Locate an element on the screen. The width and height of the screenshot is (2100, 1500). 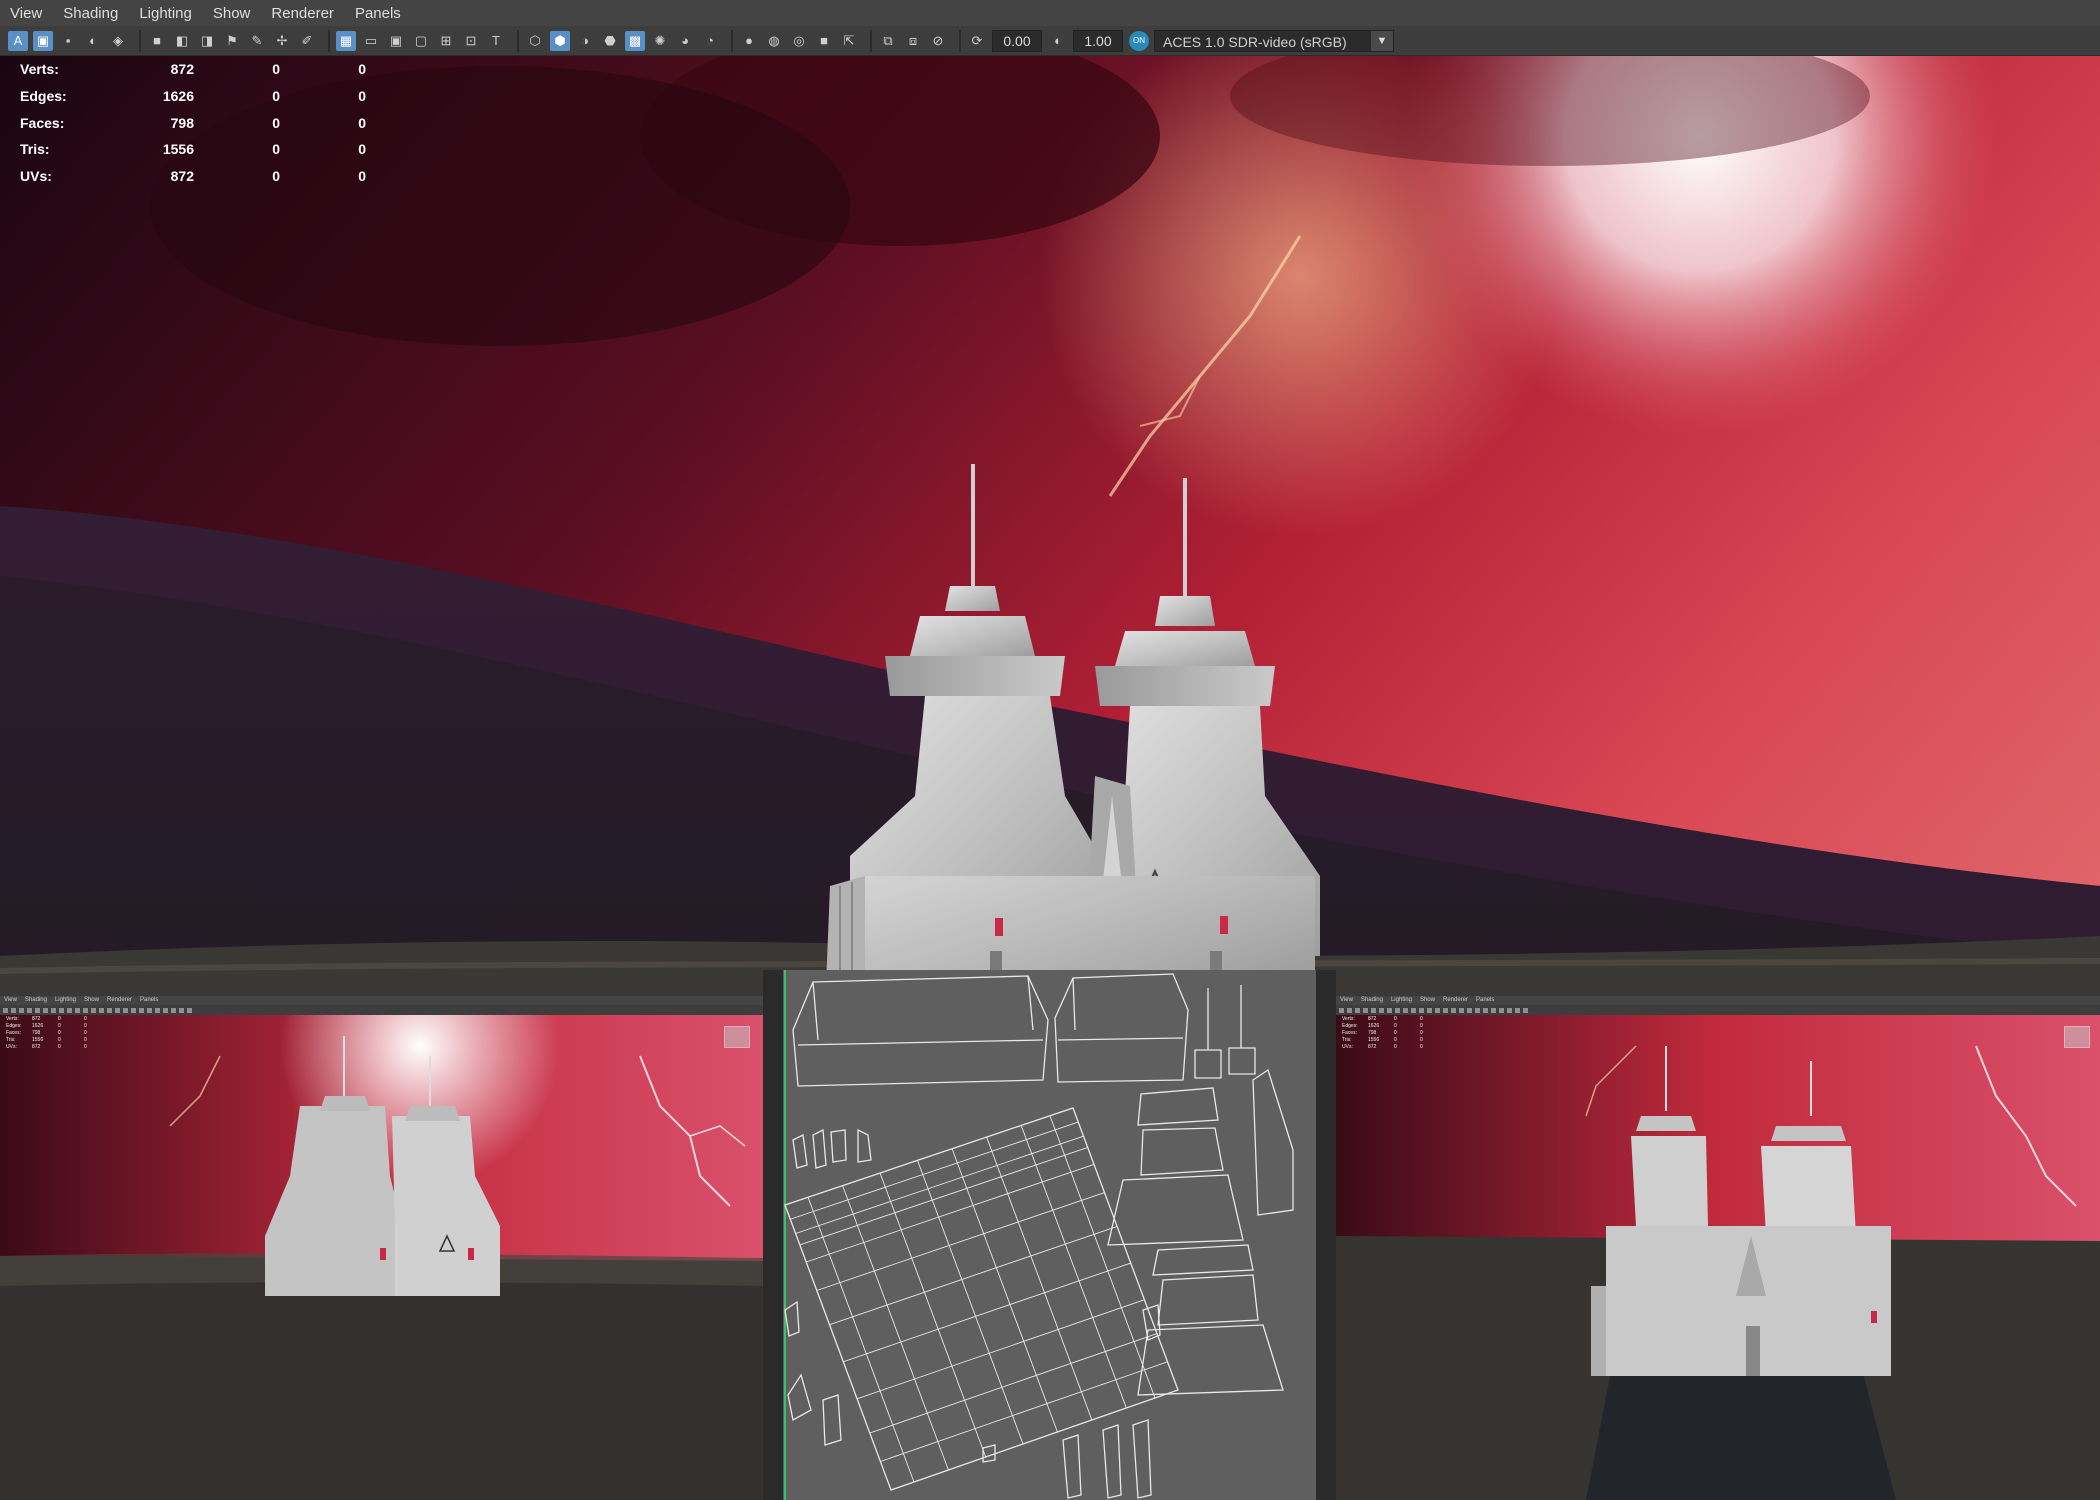
exposure-icon: ⟳ is located at coordinates (977, 41).